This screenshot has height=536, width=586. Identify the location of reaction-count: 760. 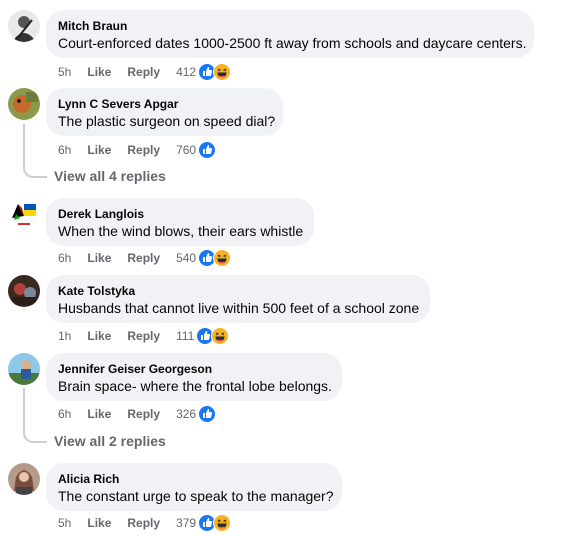
(186, 150).